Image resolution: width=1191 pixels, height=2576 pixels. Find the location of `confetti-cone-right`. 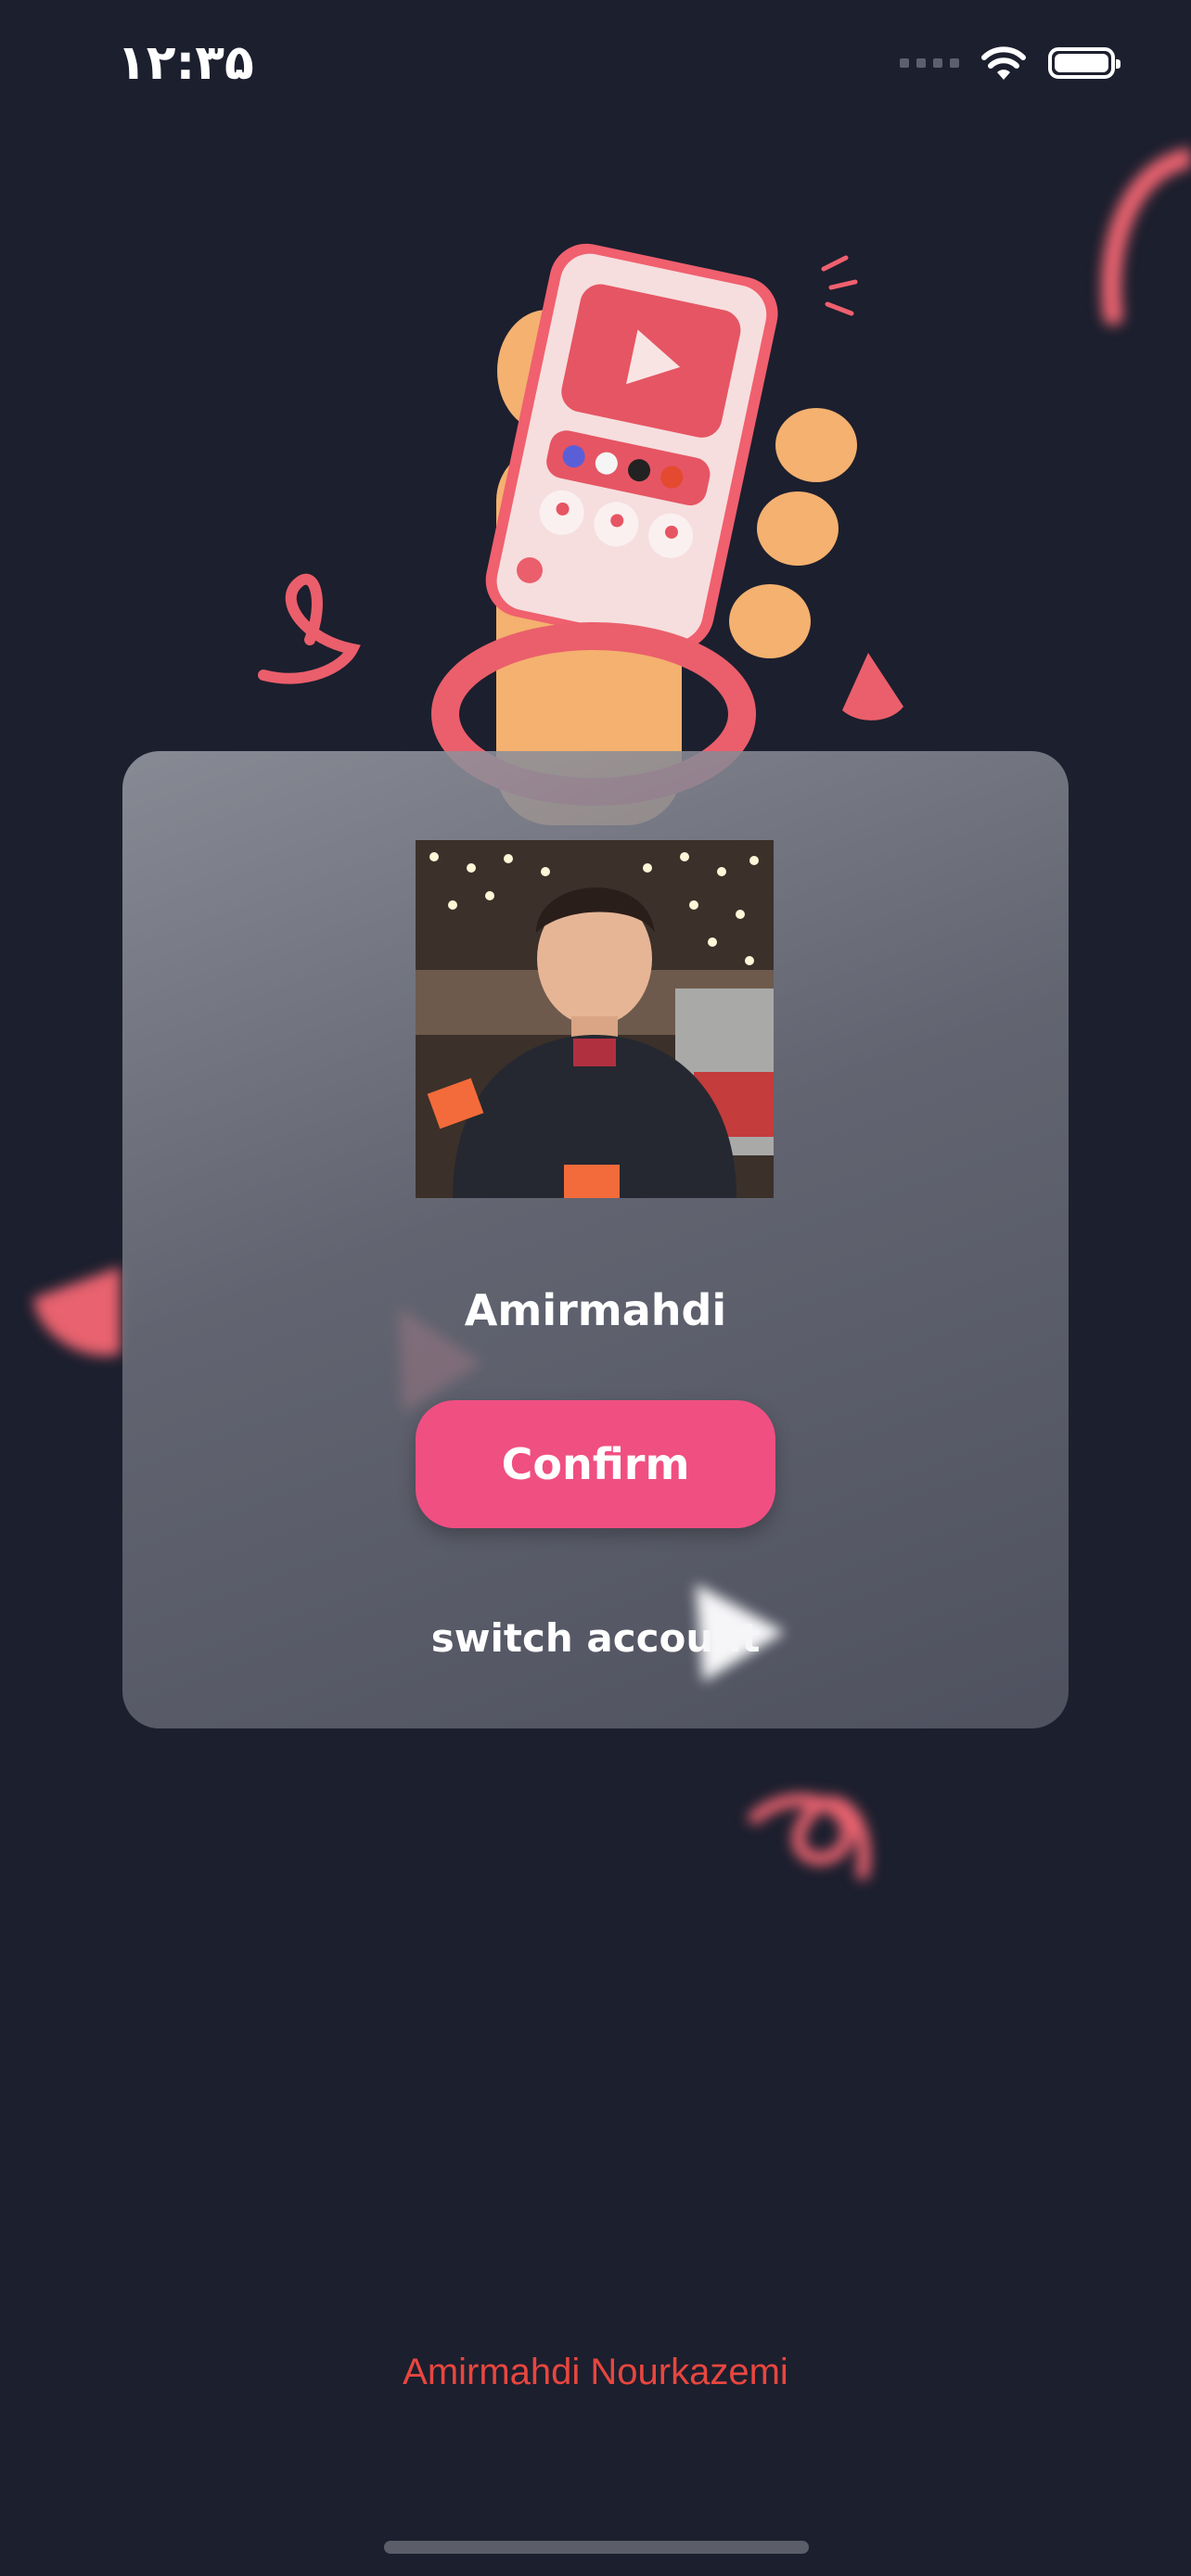

confetti-cone-right is located at coordinates (872, 687).